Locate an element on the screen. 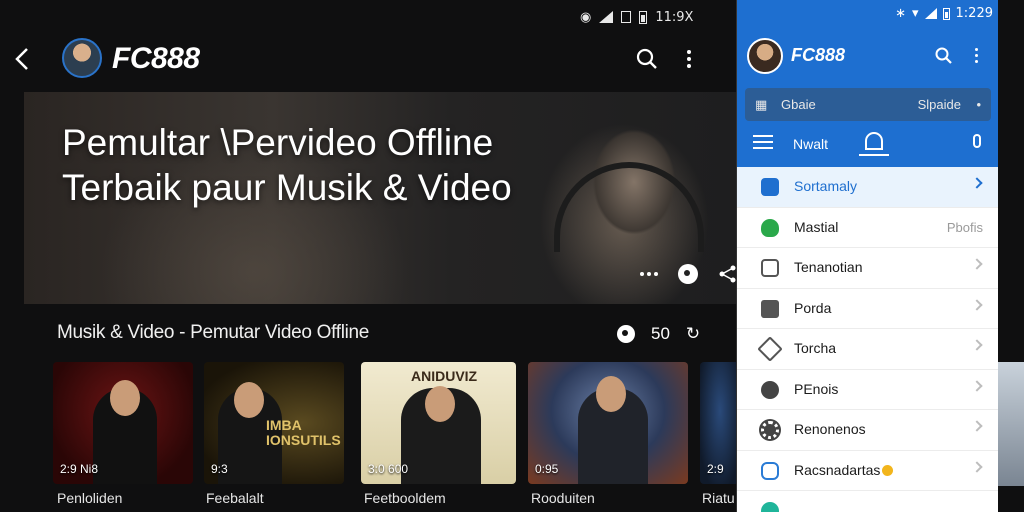  panel-status-bar: ∗ ▾ 1:229 is located at coordinates (944, 13).